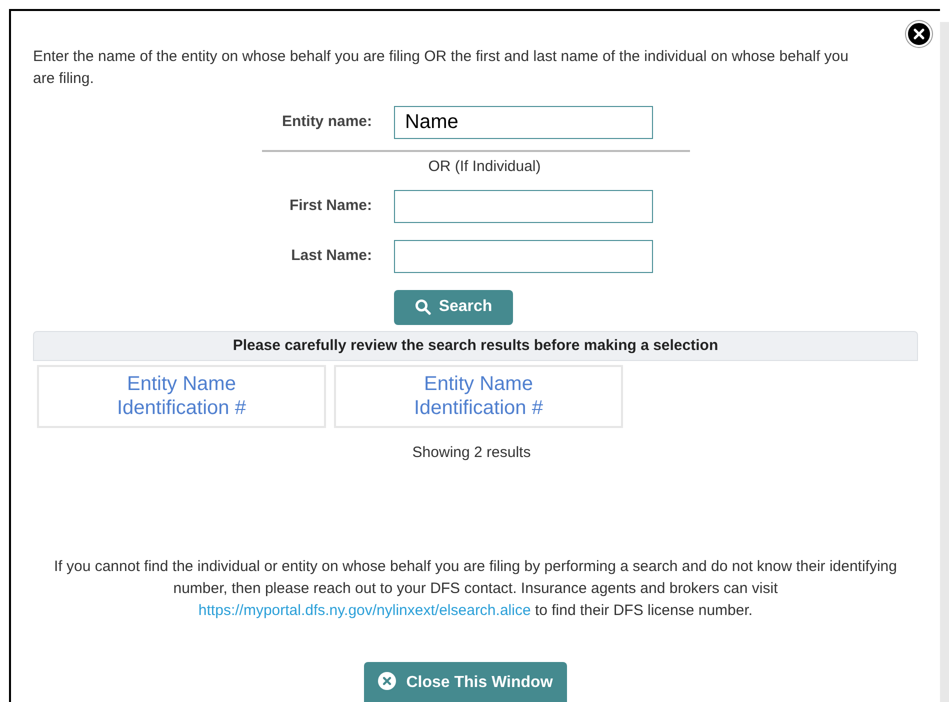 The height and width of the screenshot is (702, 949). Describe the element at coordinates (422, 307) in the screenshot. I see `search-icon` at that location.